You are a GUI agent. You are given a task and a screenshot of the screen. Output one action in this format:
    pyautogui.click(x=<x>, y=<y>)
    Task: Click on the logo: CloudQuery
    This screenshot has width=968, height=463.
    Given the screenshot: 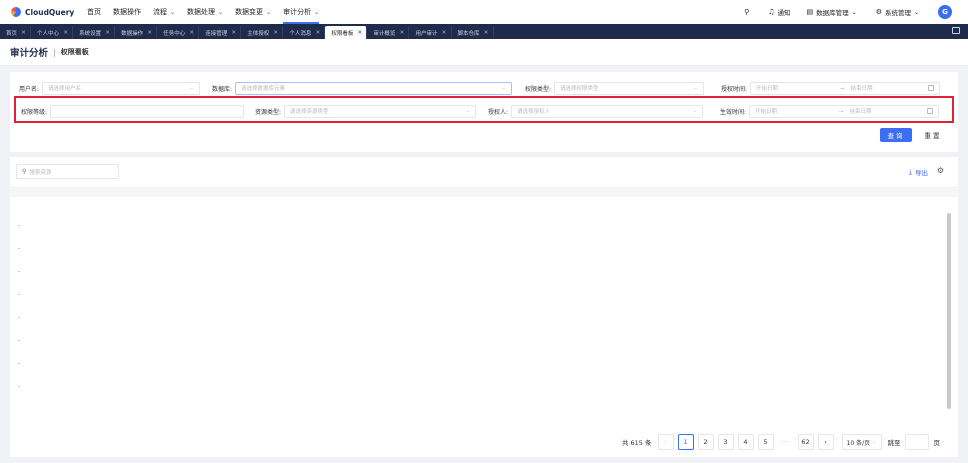 What is the action you would take?
    pyautogui.click(x=46, y=12)
    